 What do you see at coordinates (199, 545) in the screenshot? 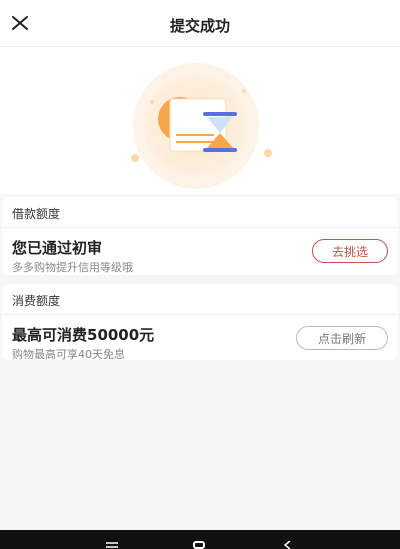
I see `home-icon` at bounding box center [199, 545].